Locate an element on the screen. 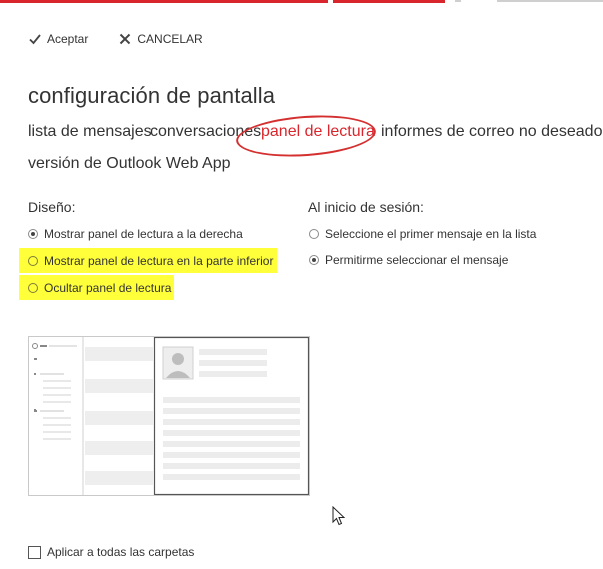  layout-option-label: Ocultar panel de lectura is located at coordinates (108, 287).